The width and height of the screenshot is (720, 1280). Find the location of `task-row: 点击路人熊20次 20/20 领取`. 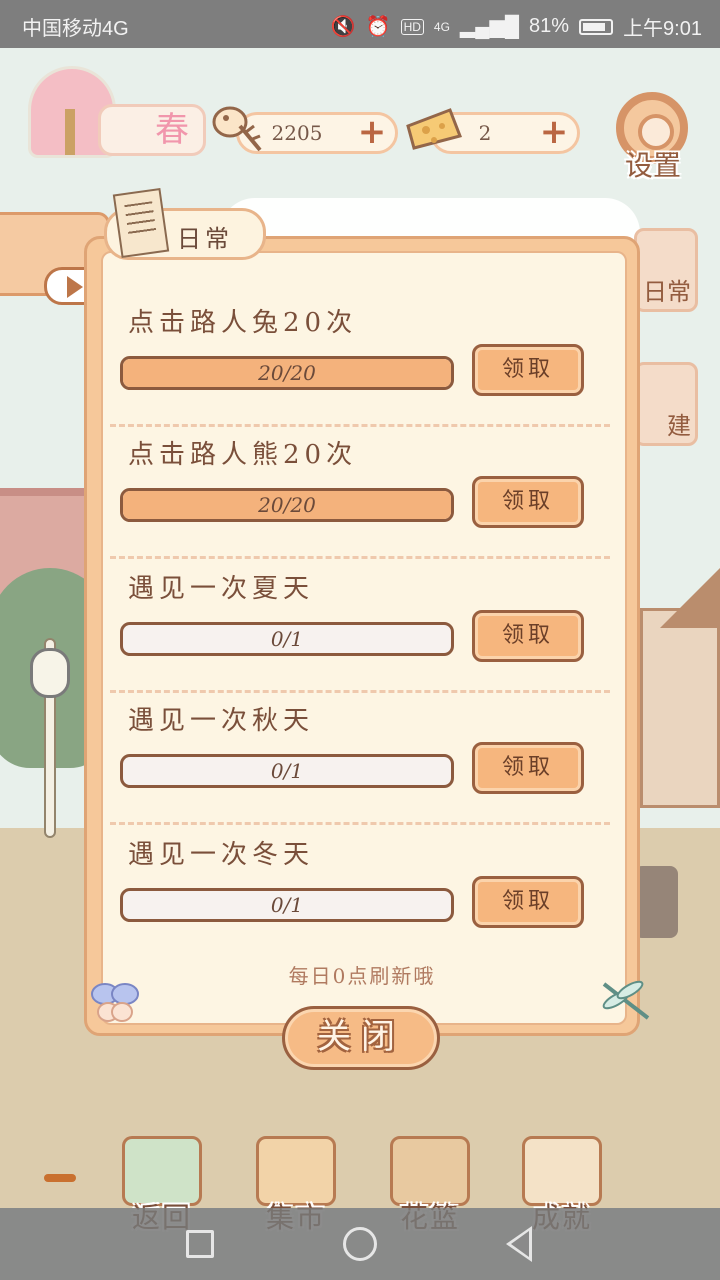

task-row: 点击路人熊20次 20/20 领取 is located at coordinates (360, 498).